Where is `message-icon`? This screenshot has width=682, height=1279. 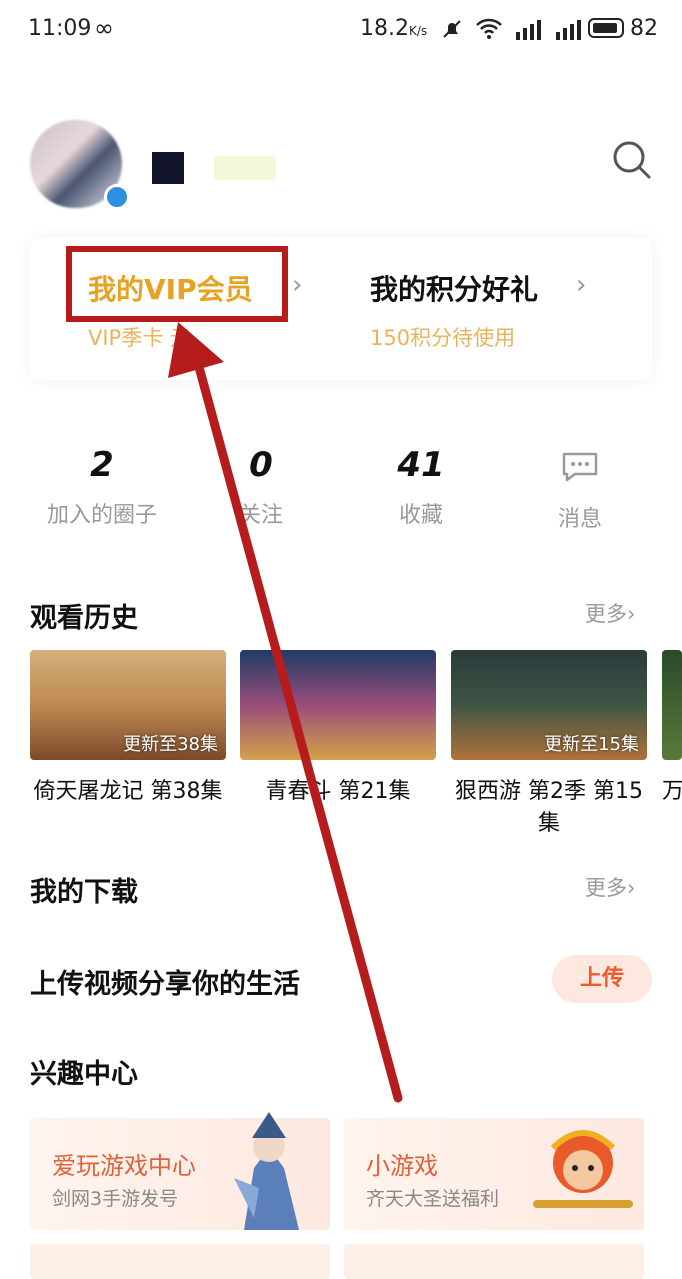 message-icon is located at coordinates (580, 467).